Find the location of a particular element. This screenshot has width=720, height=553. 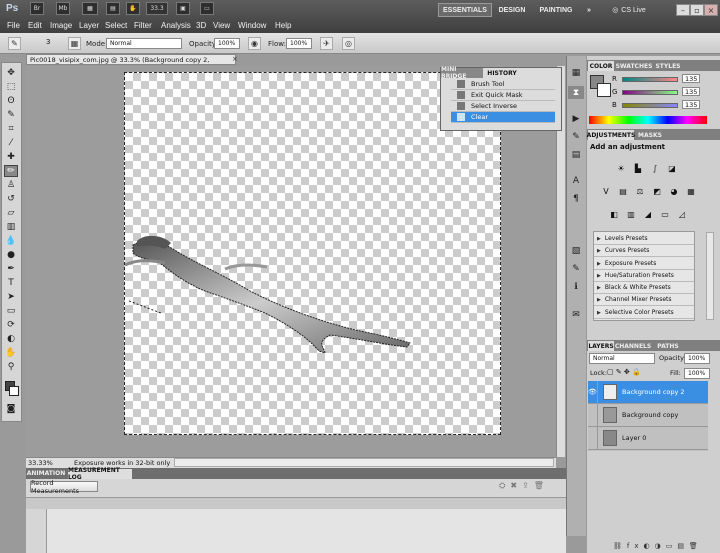

pen-tool-icon: ✒ is located at coordinates (11, 269).